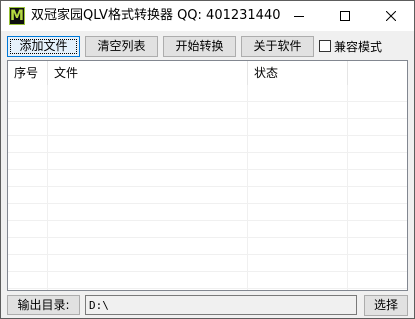 The height and width of the screenshot is (319, 415). What do you see at coordinates (17, 16) in the screenshot?
I see `app-logo-icon: M` at bounding box center [17, 16].